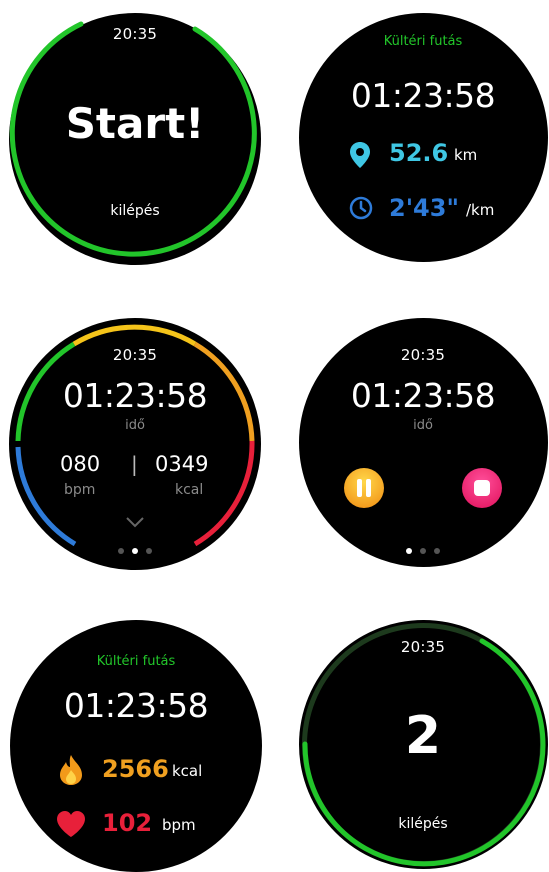 The image size is (549, 872). Describe the element at coordinates (127, 823) in the screenshot. I see `bpm-value: 102` at that location.